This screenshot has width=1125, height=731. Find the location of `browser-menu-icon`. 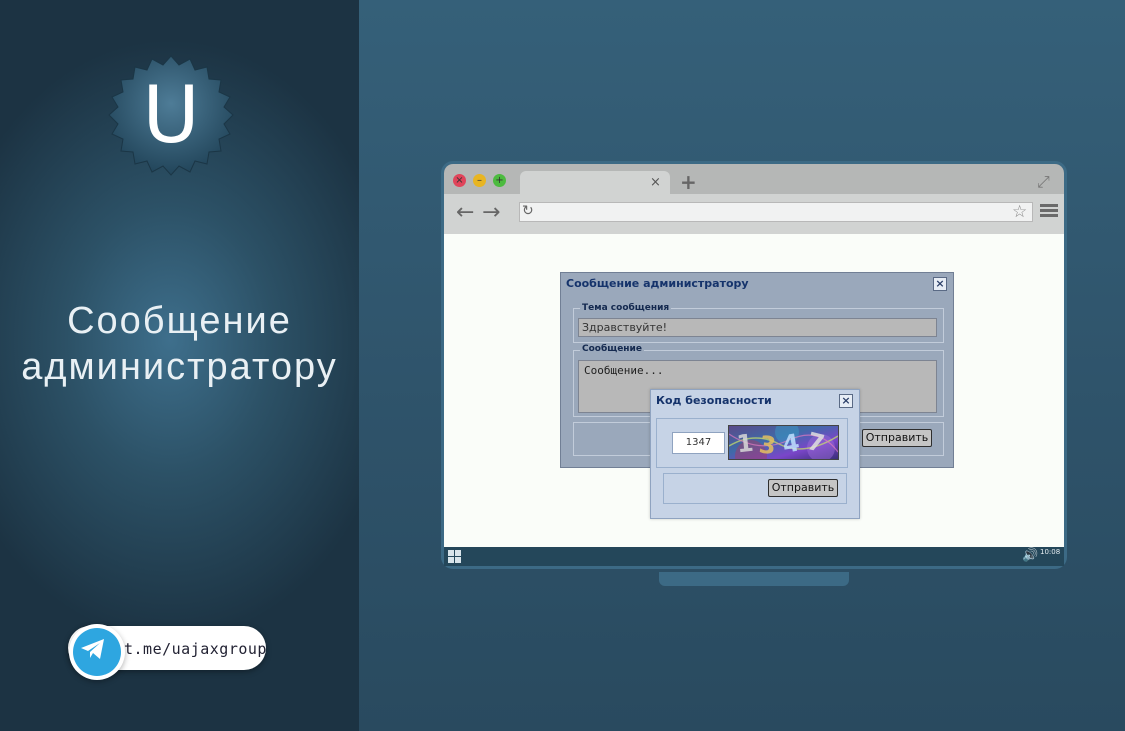

browser-menu-icon is located at coordinates (1049, 211).